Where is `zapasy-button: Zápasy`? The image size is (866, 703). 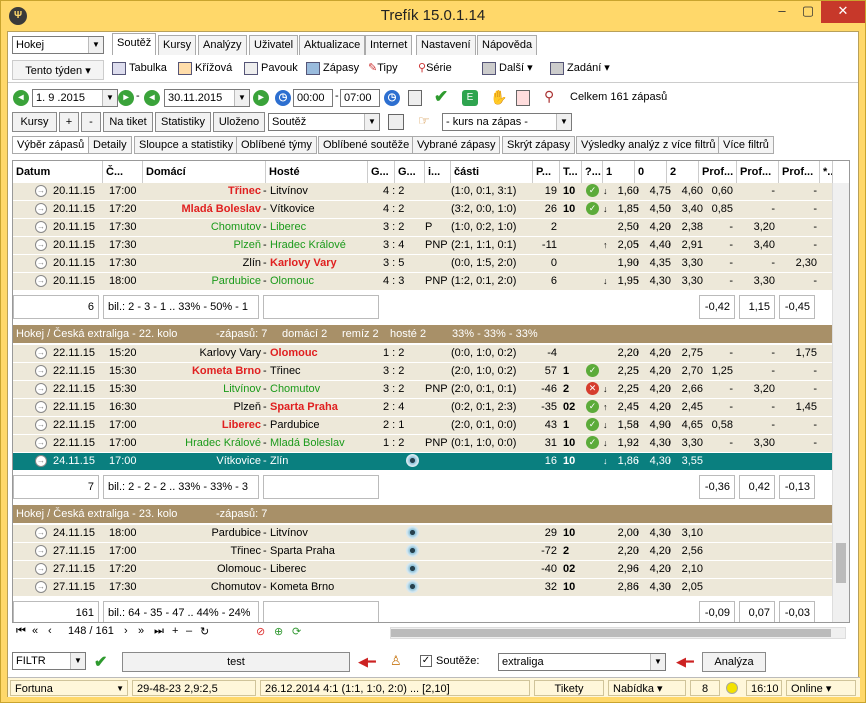
zapasy-button: Zápasy is located at coordinates (332, 68).